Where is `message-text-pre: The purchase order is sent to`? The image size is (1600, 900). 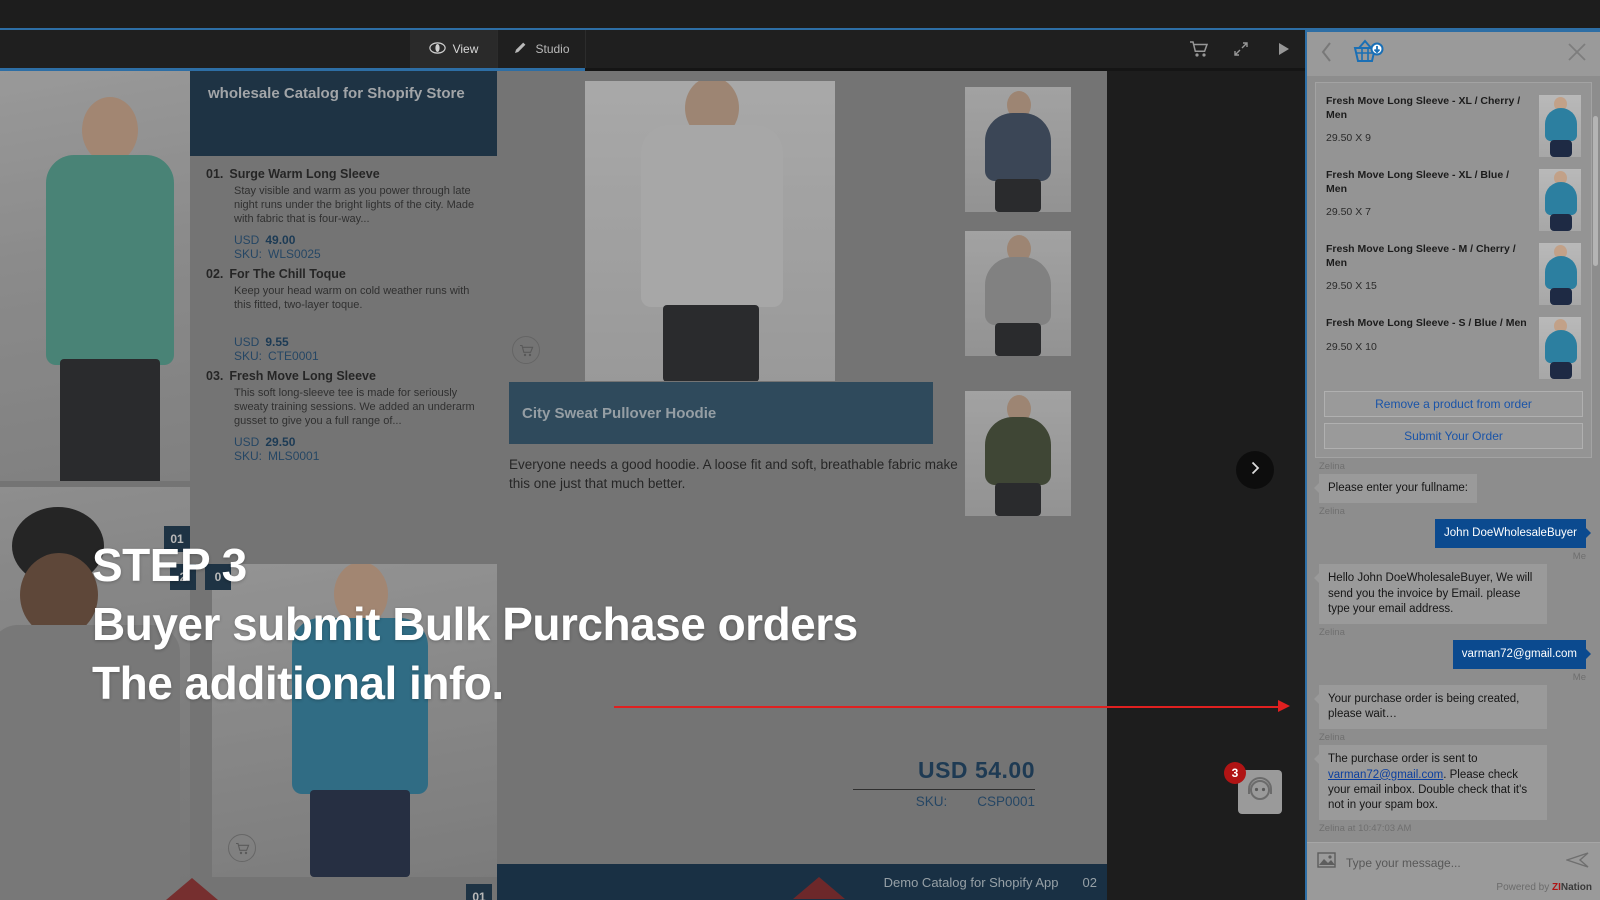 message-text-pre: The purchase order is sent to is located at coordinates (1403, 759).